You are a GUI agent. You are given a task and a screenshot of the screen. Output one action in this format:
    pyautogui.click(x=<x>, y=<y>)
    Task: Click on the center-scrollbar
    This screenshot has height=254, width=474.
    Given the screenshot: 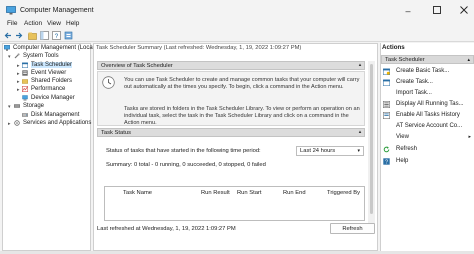 What is the action you would take?
    pyautogui.click(x=371, y=144)
    